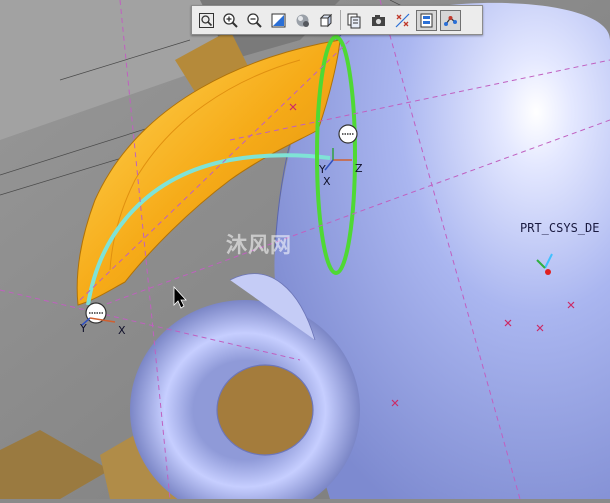 The height and width of the screenshot is (503, 610). I want to click on spin-center-button, so click(450, 20).